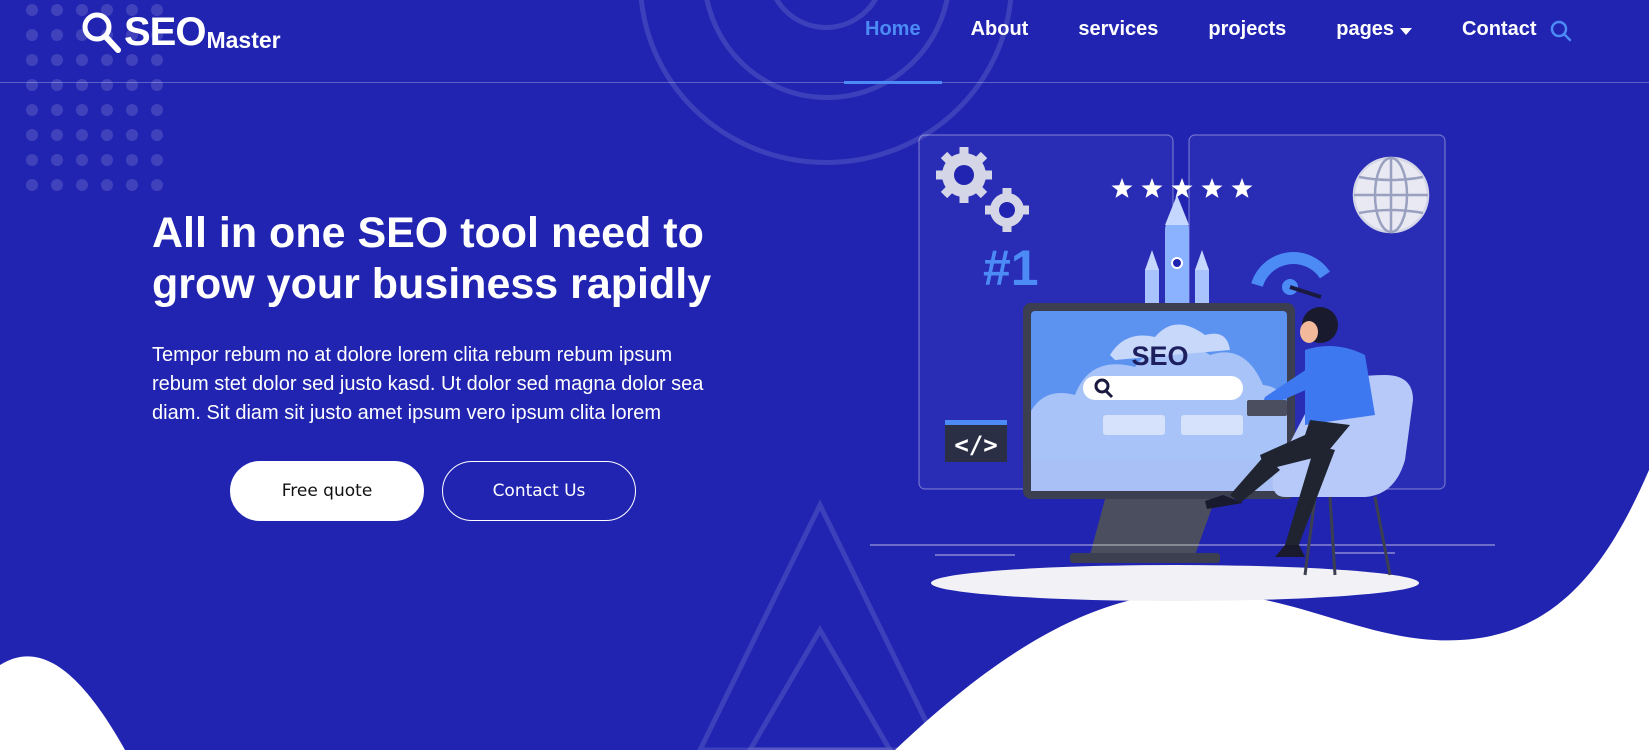 The width and height of the screenshot is (1649, 750). Describe the element at coordinates (1499, 41) in the screenshot. I see `nav-item-contact: Contact` at that location.